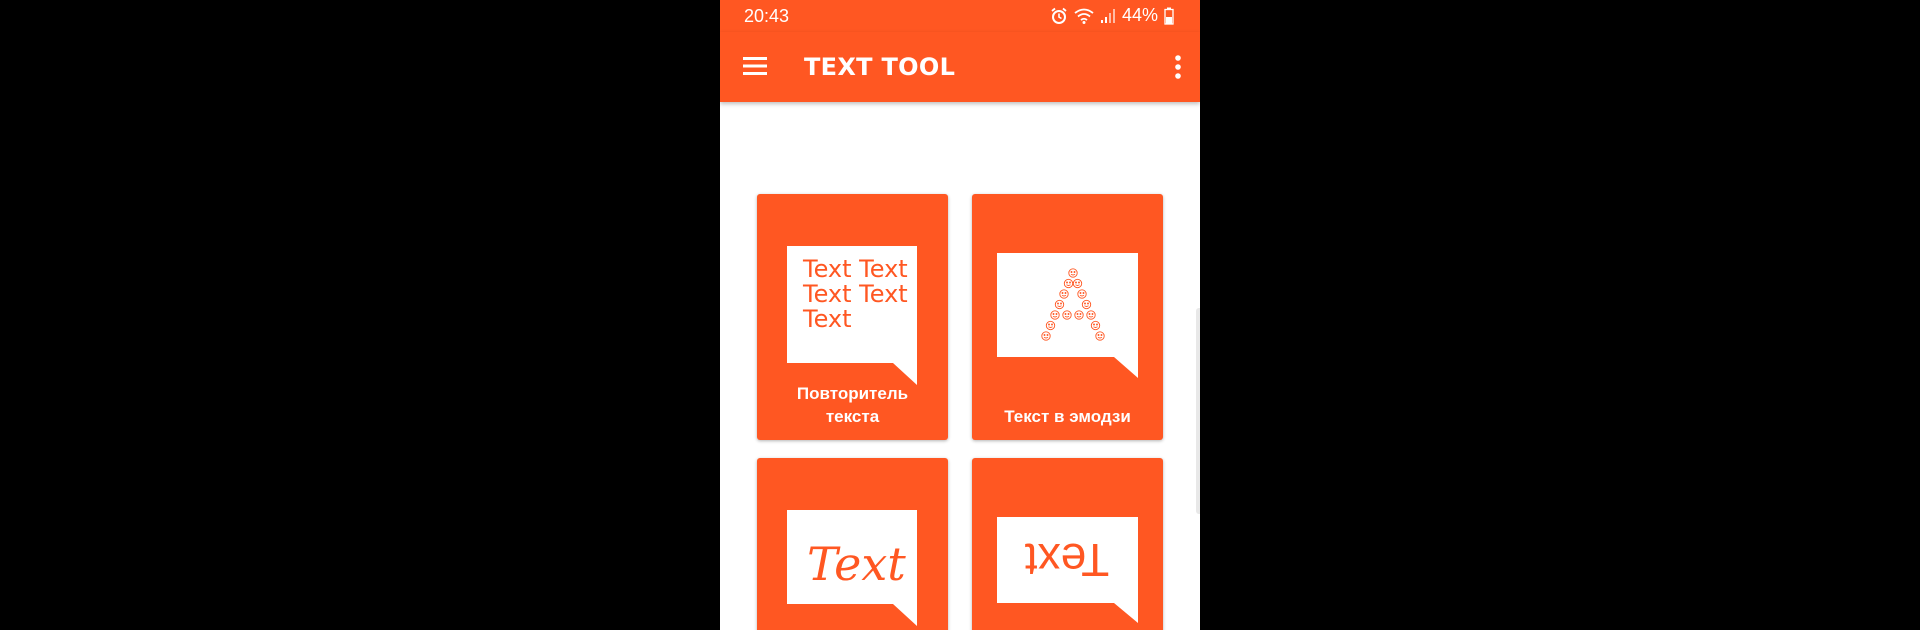 This screenshot has width=1920, height=630. What do you see at coordinates (1059, 15) in the screenshot?
I see `alarm-icon` at bounding box center [1059, 15].